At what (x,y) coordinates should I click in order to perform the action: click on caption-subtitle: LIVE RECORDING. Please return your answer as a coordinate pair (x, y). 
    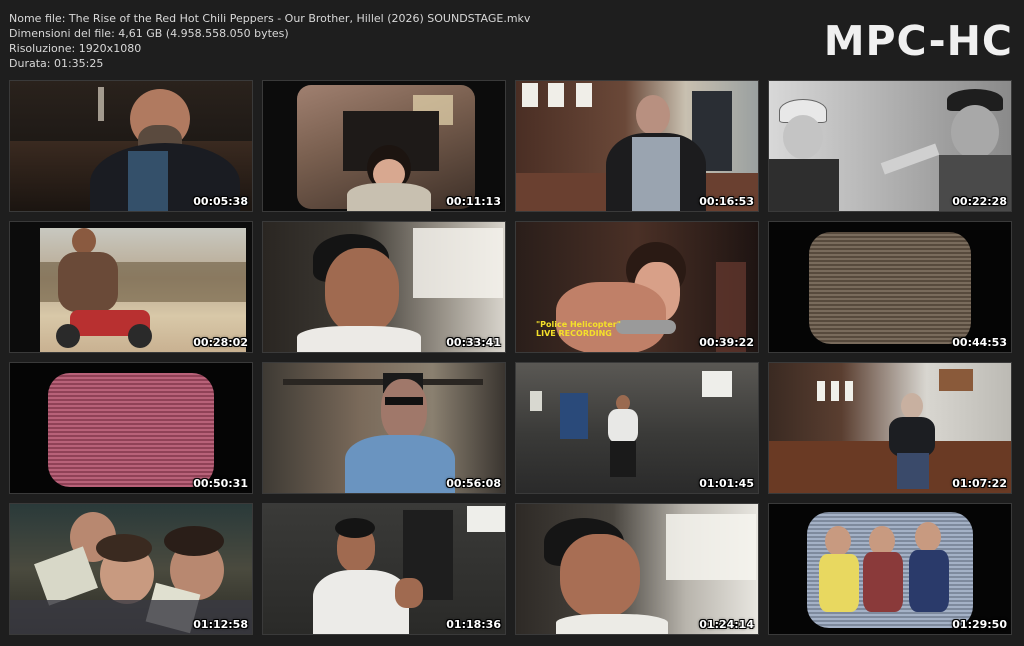
    Looking at the image, I should click on (574, 333).